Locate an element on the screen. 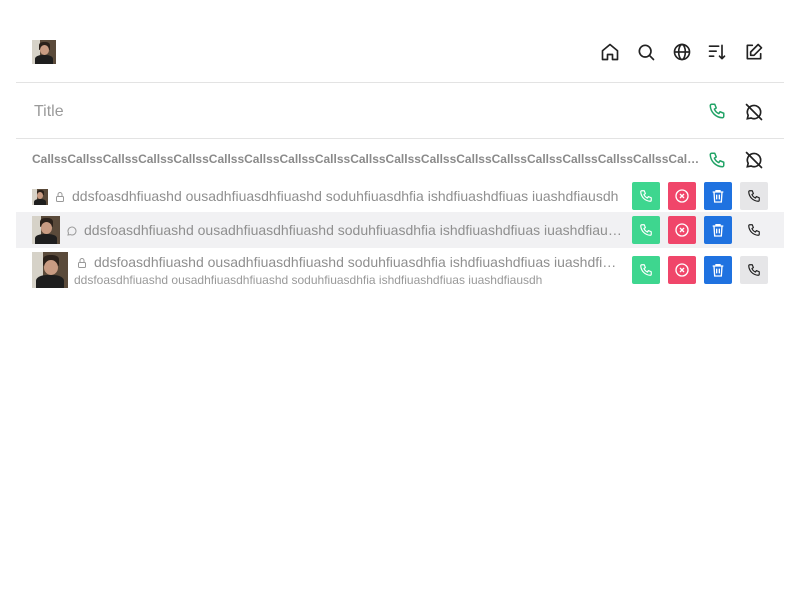  globe-icon is located at coordinates (682, 52).